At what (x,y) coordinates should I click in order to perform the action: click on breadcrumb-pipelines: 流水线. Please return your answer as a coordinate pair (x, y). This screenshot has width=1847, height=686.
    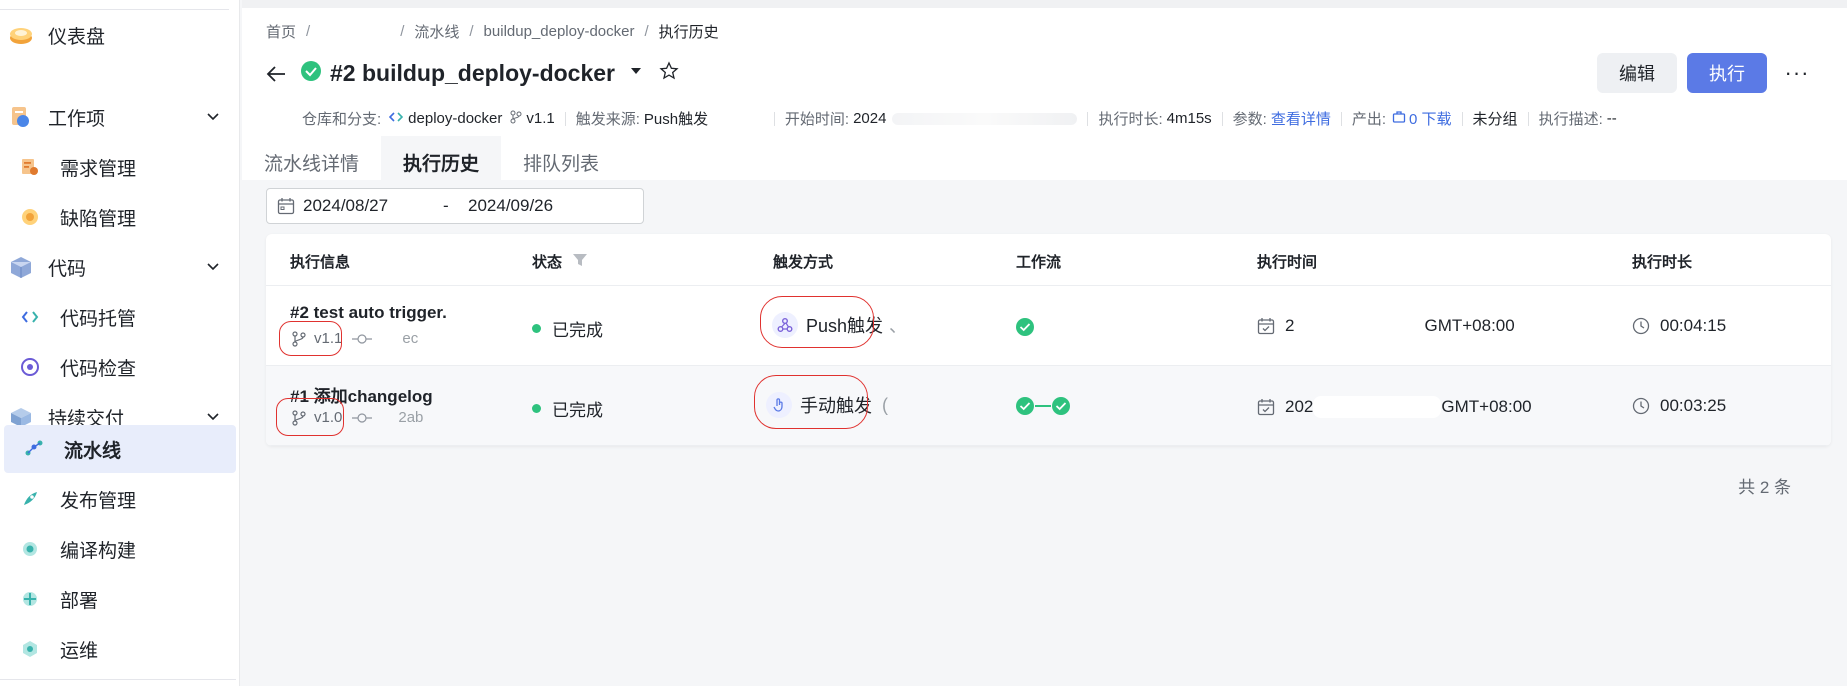
    Looking at the image, I should click on (436, 31).